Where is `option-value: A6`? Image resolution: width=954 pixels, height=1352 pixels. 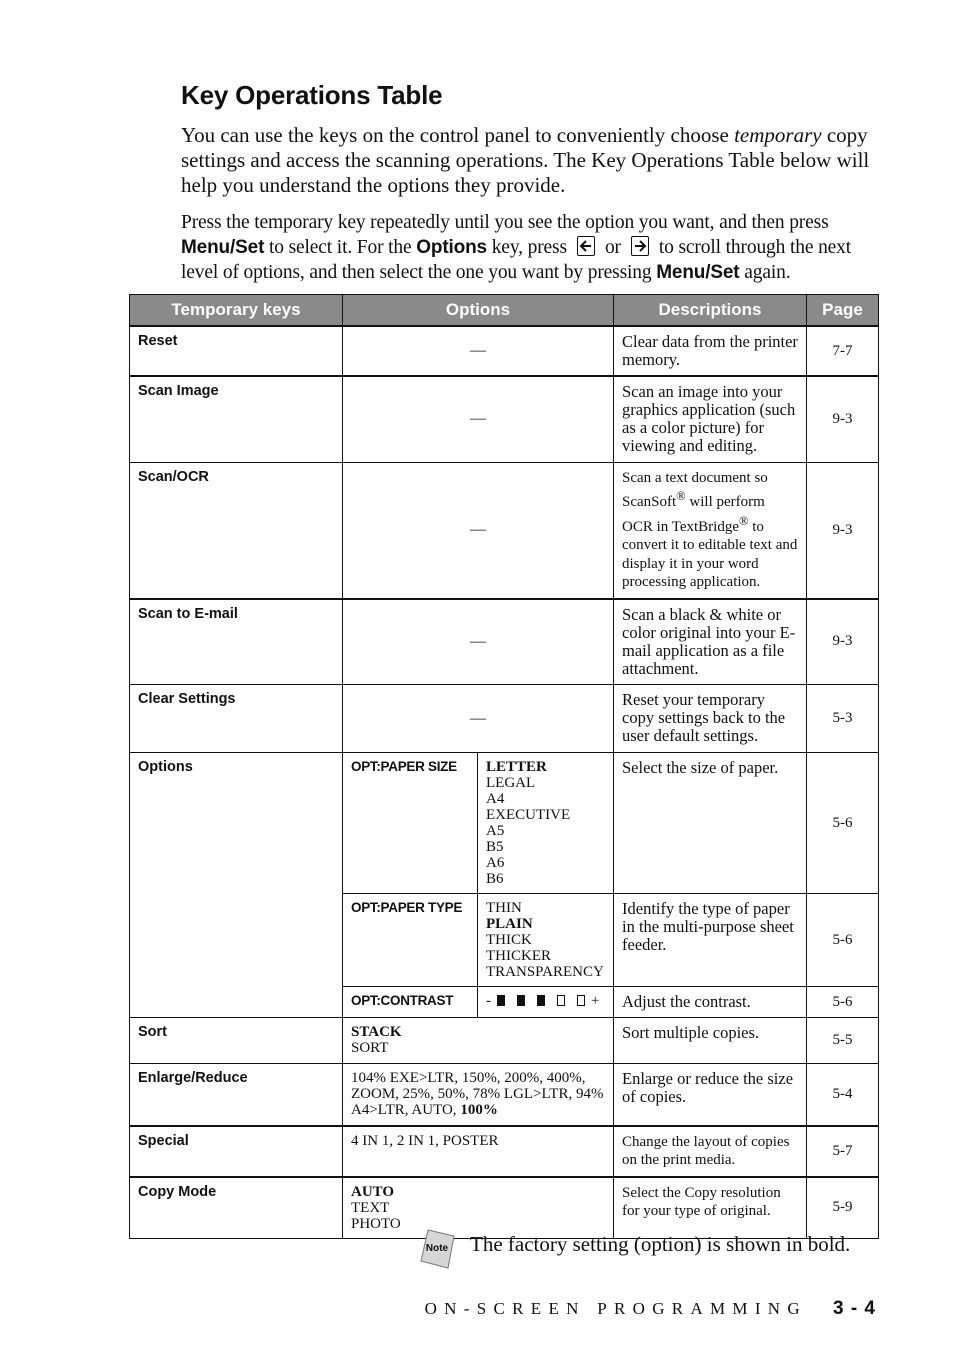
option-value: A6 is located at coordinates (495, 863).